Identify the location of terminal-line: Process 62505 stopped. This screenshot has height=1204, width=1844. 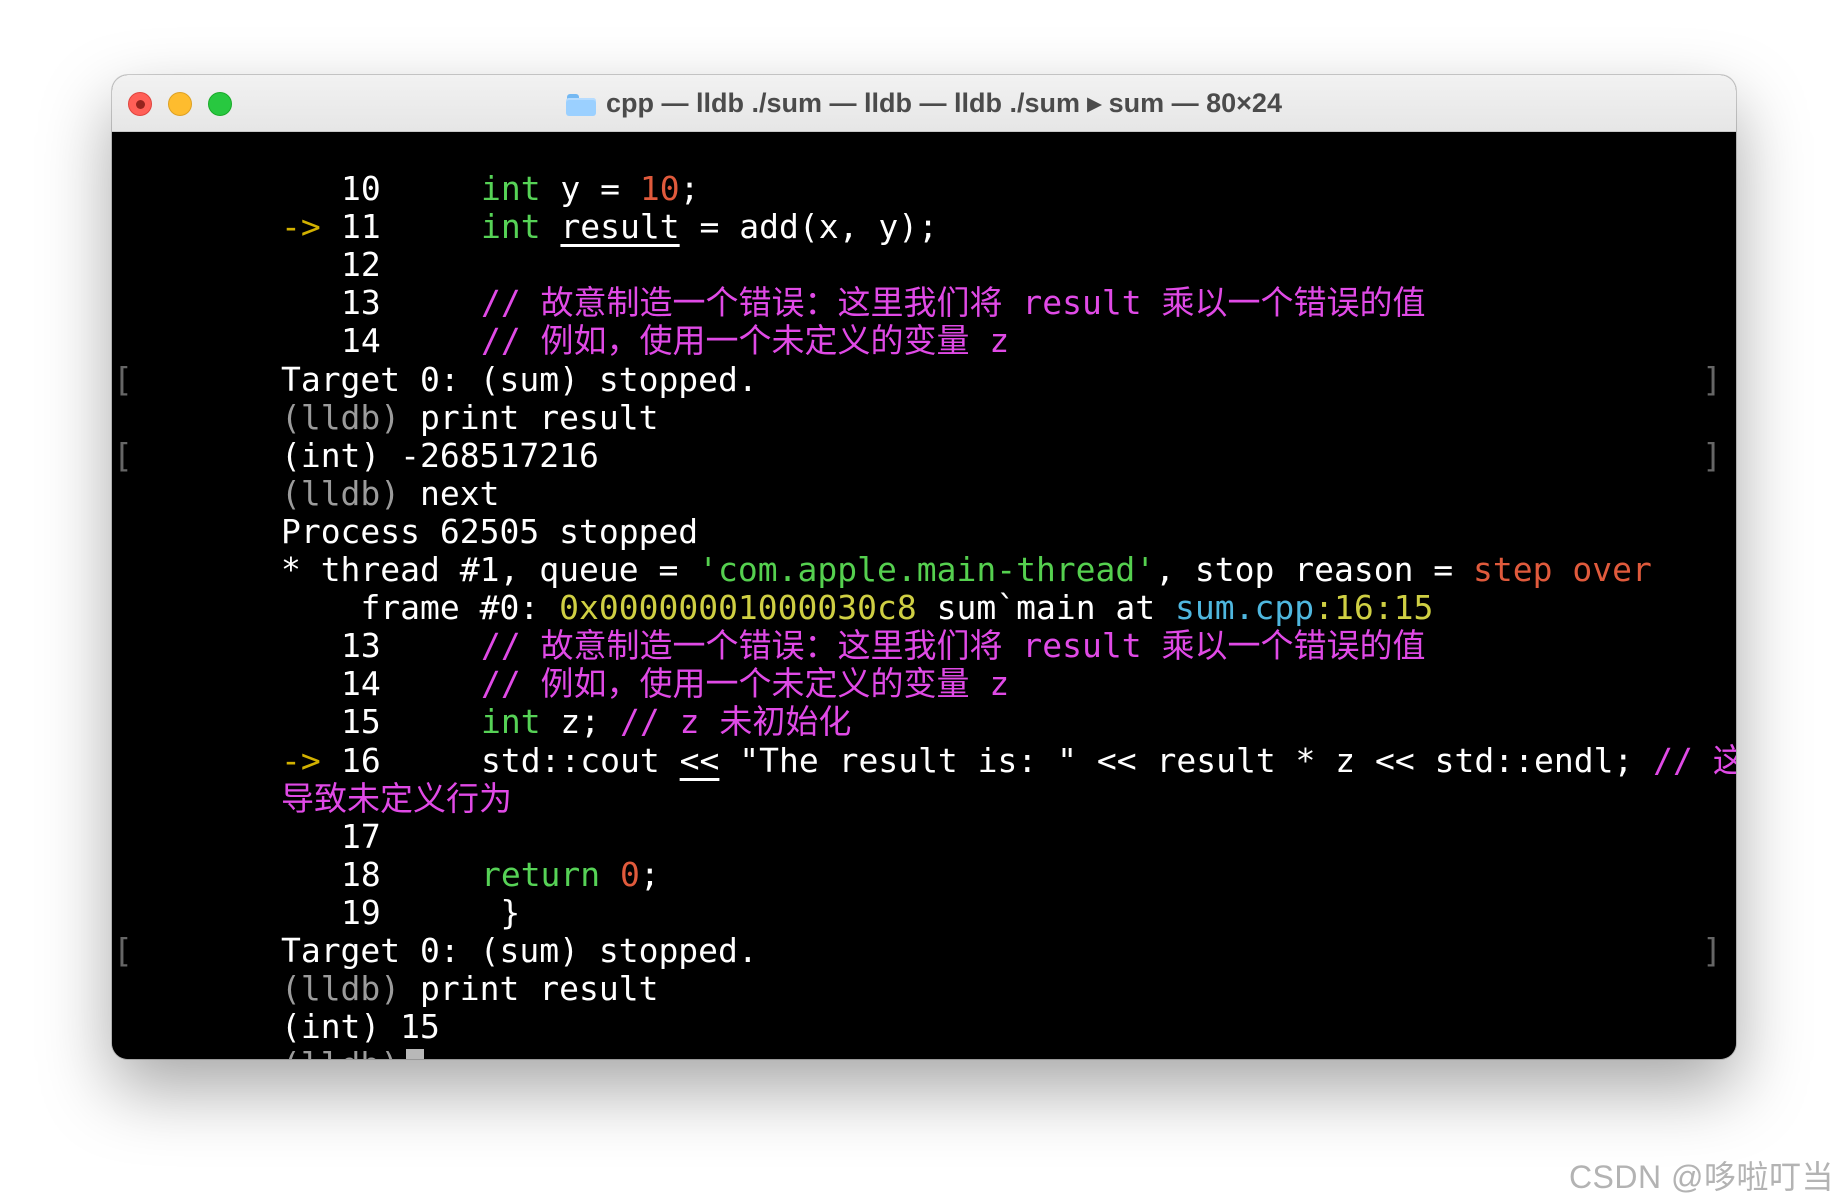
(922, 512).